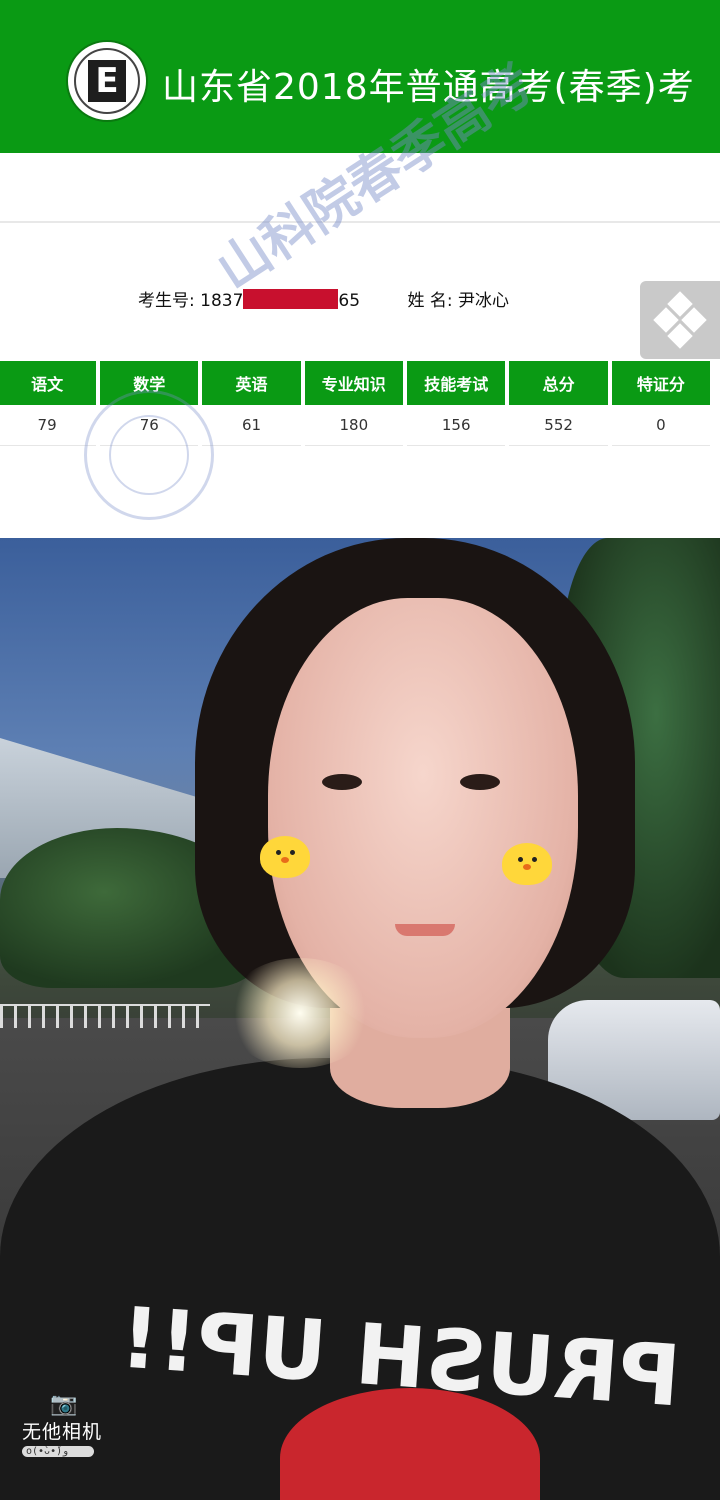 The height and width of the screenshot is (1500, 720). What do you see at coordinates (354, 425) in the screenshot?
I see `score-cell: 180` at bounding box center [354, 425].